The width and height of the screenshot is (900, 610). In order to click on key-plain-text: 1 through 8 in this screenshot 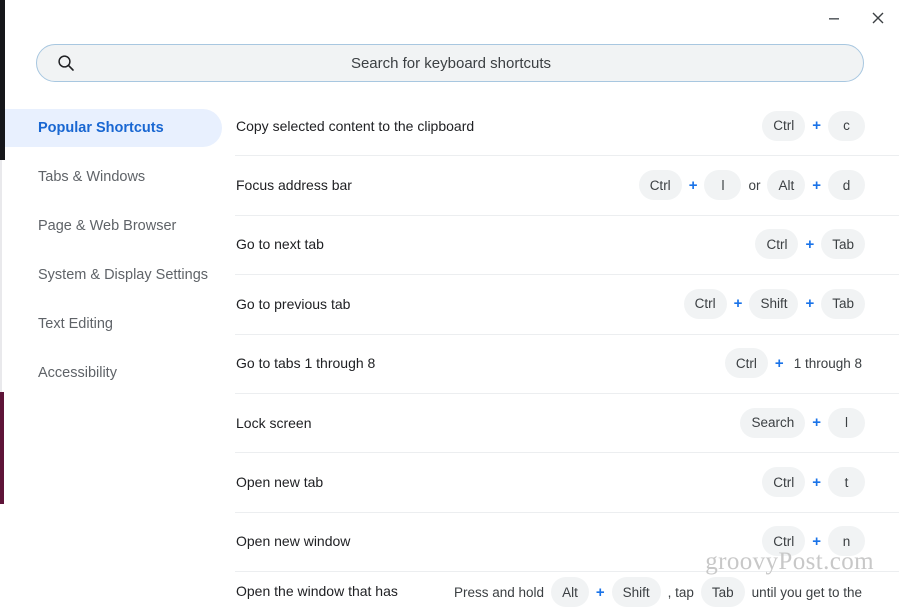, I will do `click(827, 363)`.